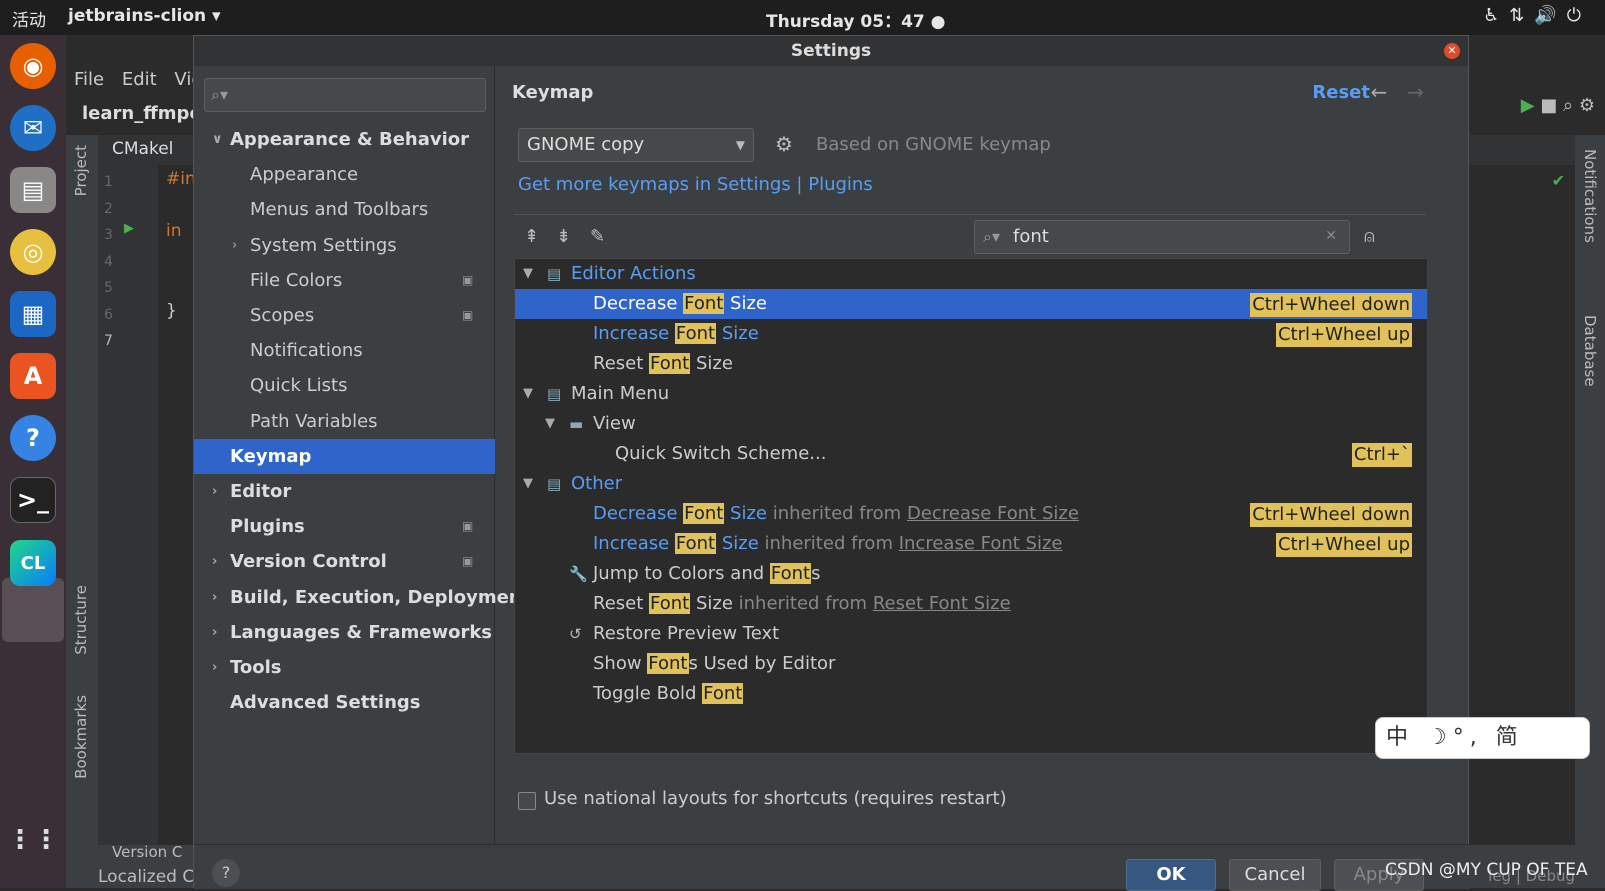 This screenshot has width=1605, height=891. I want to click on volume-icon: 🔊, so click(1550, 15).